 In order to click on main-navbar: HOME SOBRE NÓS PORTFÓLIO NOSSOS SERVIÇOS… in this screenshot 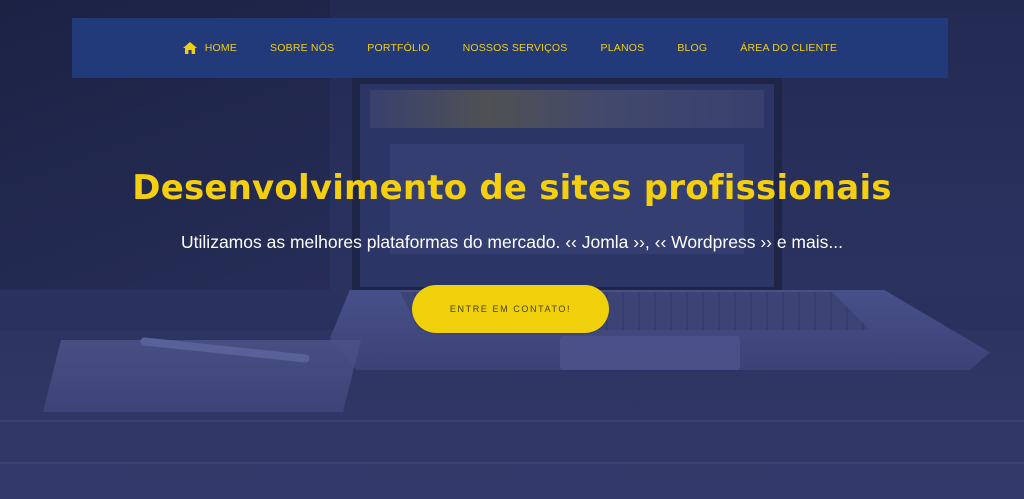, I will do `click(510, 48)`.